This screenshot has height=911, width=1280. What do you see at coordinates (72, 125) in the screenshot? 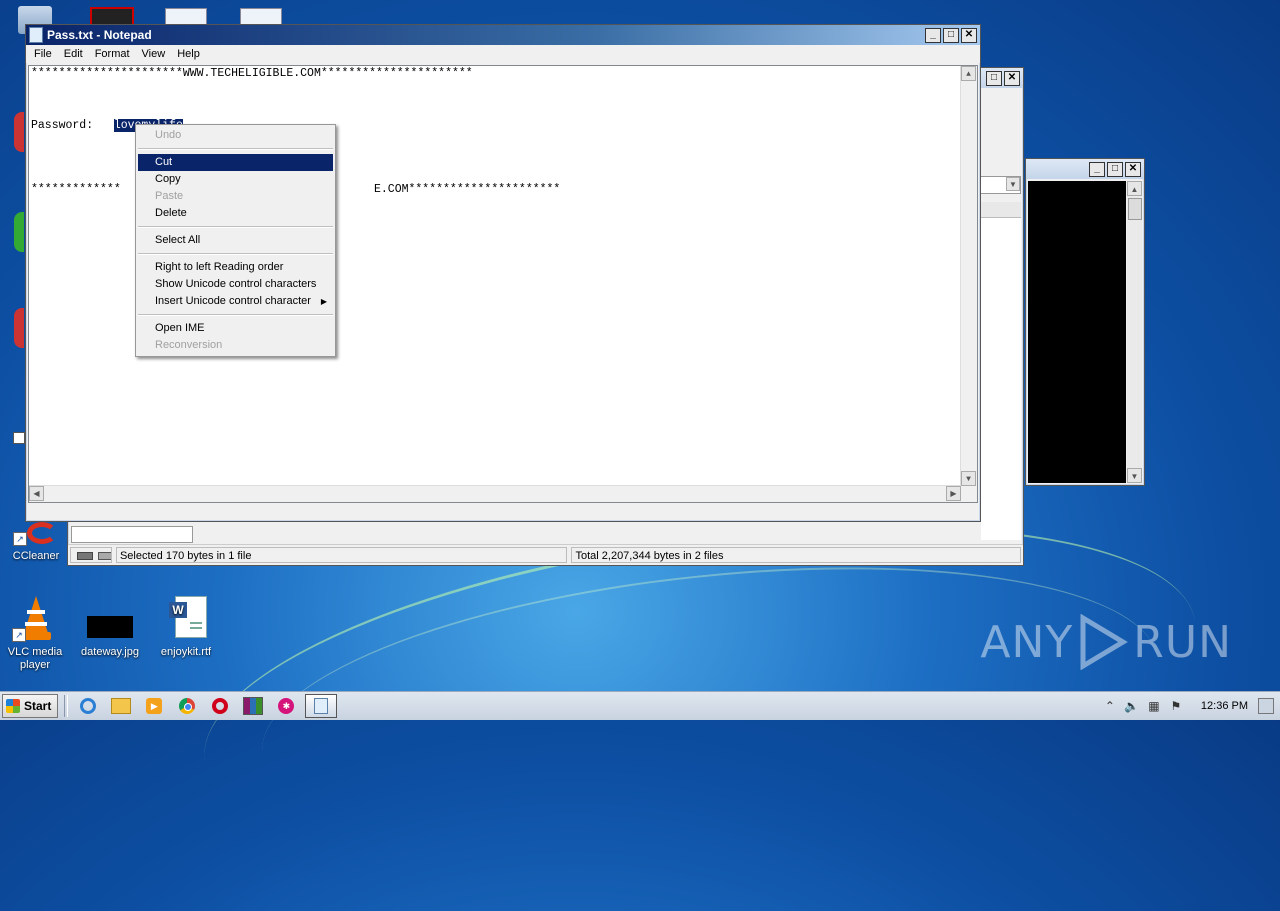
I see `password-label: Password:` at bounding box center [72, 125].